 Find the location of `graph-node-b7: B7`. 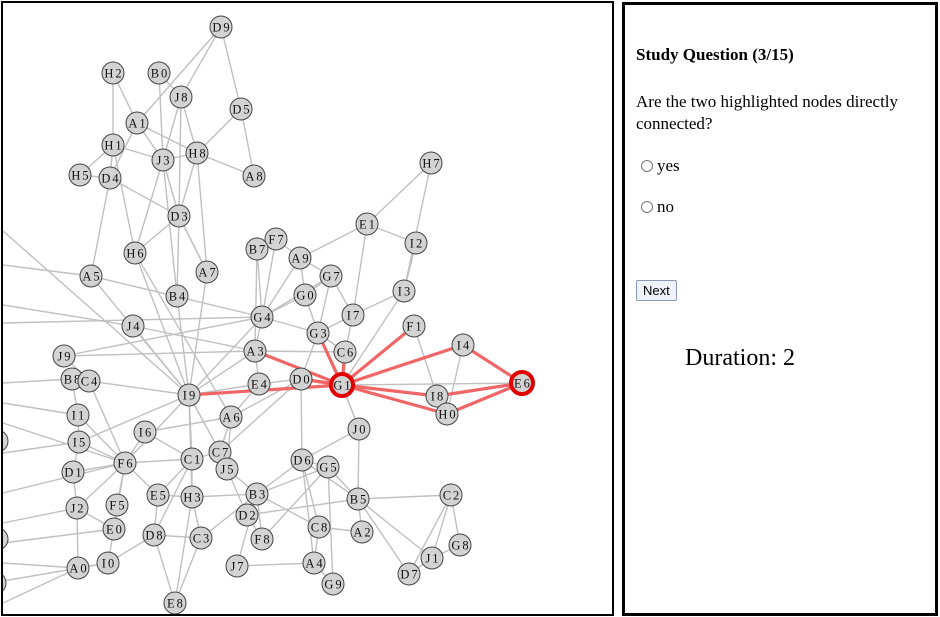

graph-node-b7: B7 is located at coordinates (257, 249).